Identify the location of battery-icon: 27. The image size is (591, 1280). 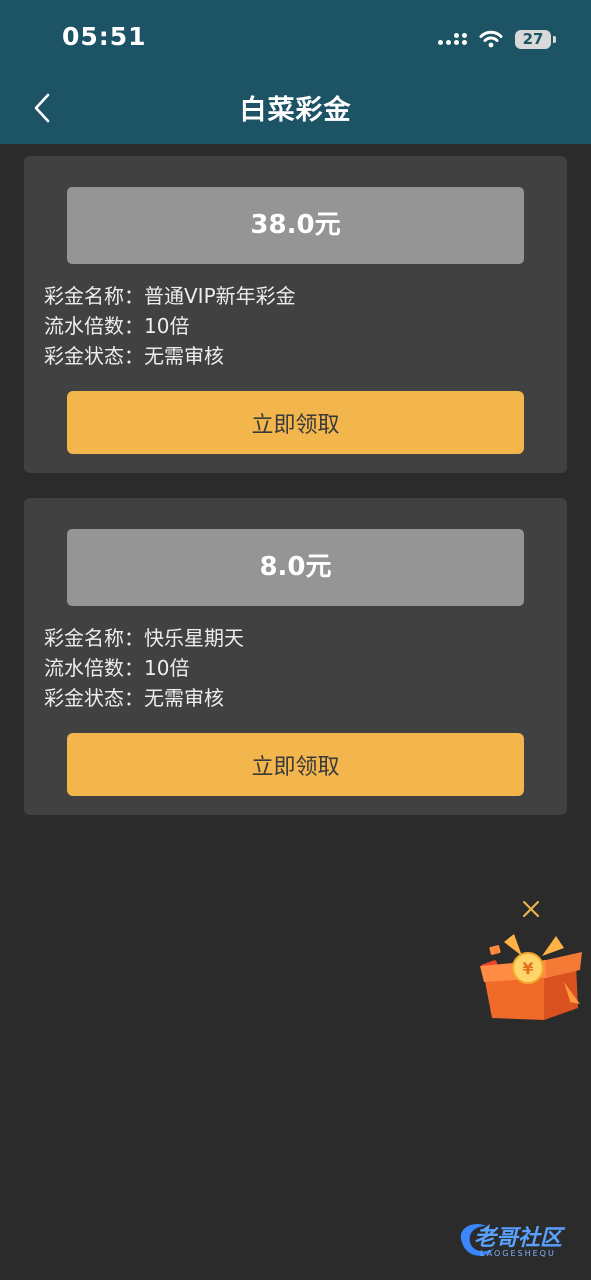
(535, 39).